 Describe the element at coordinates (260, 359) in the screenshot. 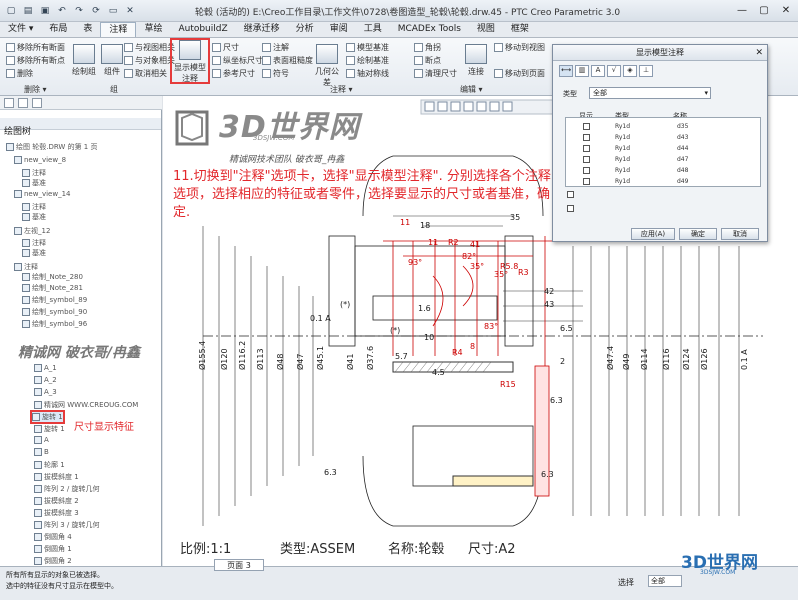

I see `dimension-text: Ø113` at that location.